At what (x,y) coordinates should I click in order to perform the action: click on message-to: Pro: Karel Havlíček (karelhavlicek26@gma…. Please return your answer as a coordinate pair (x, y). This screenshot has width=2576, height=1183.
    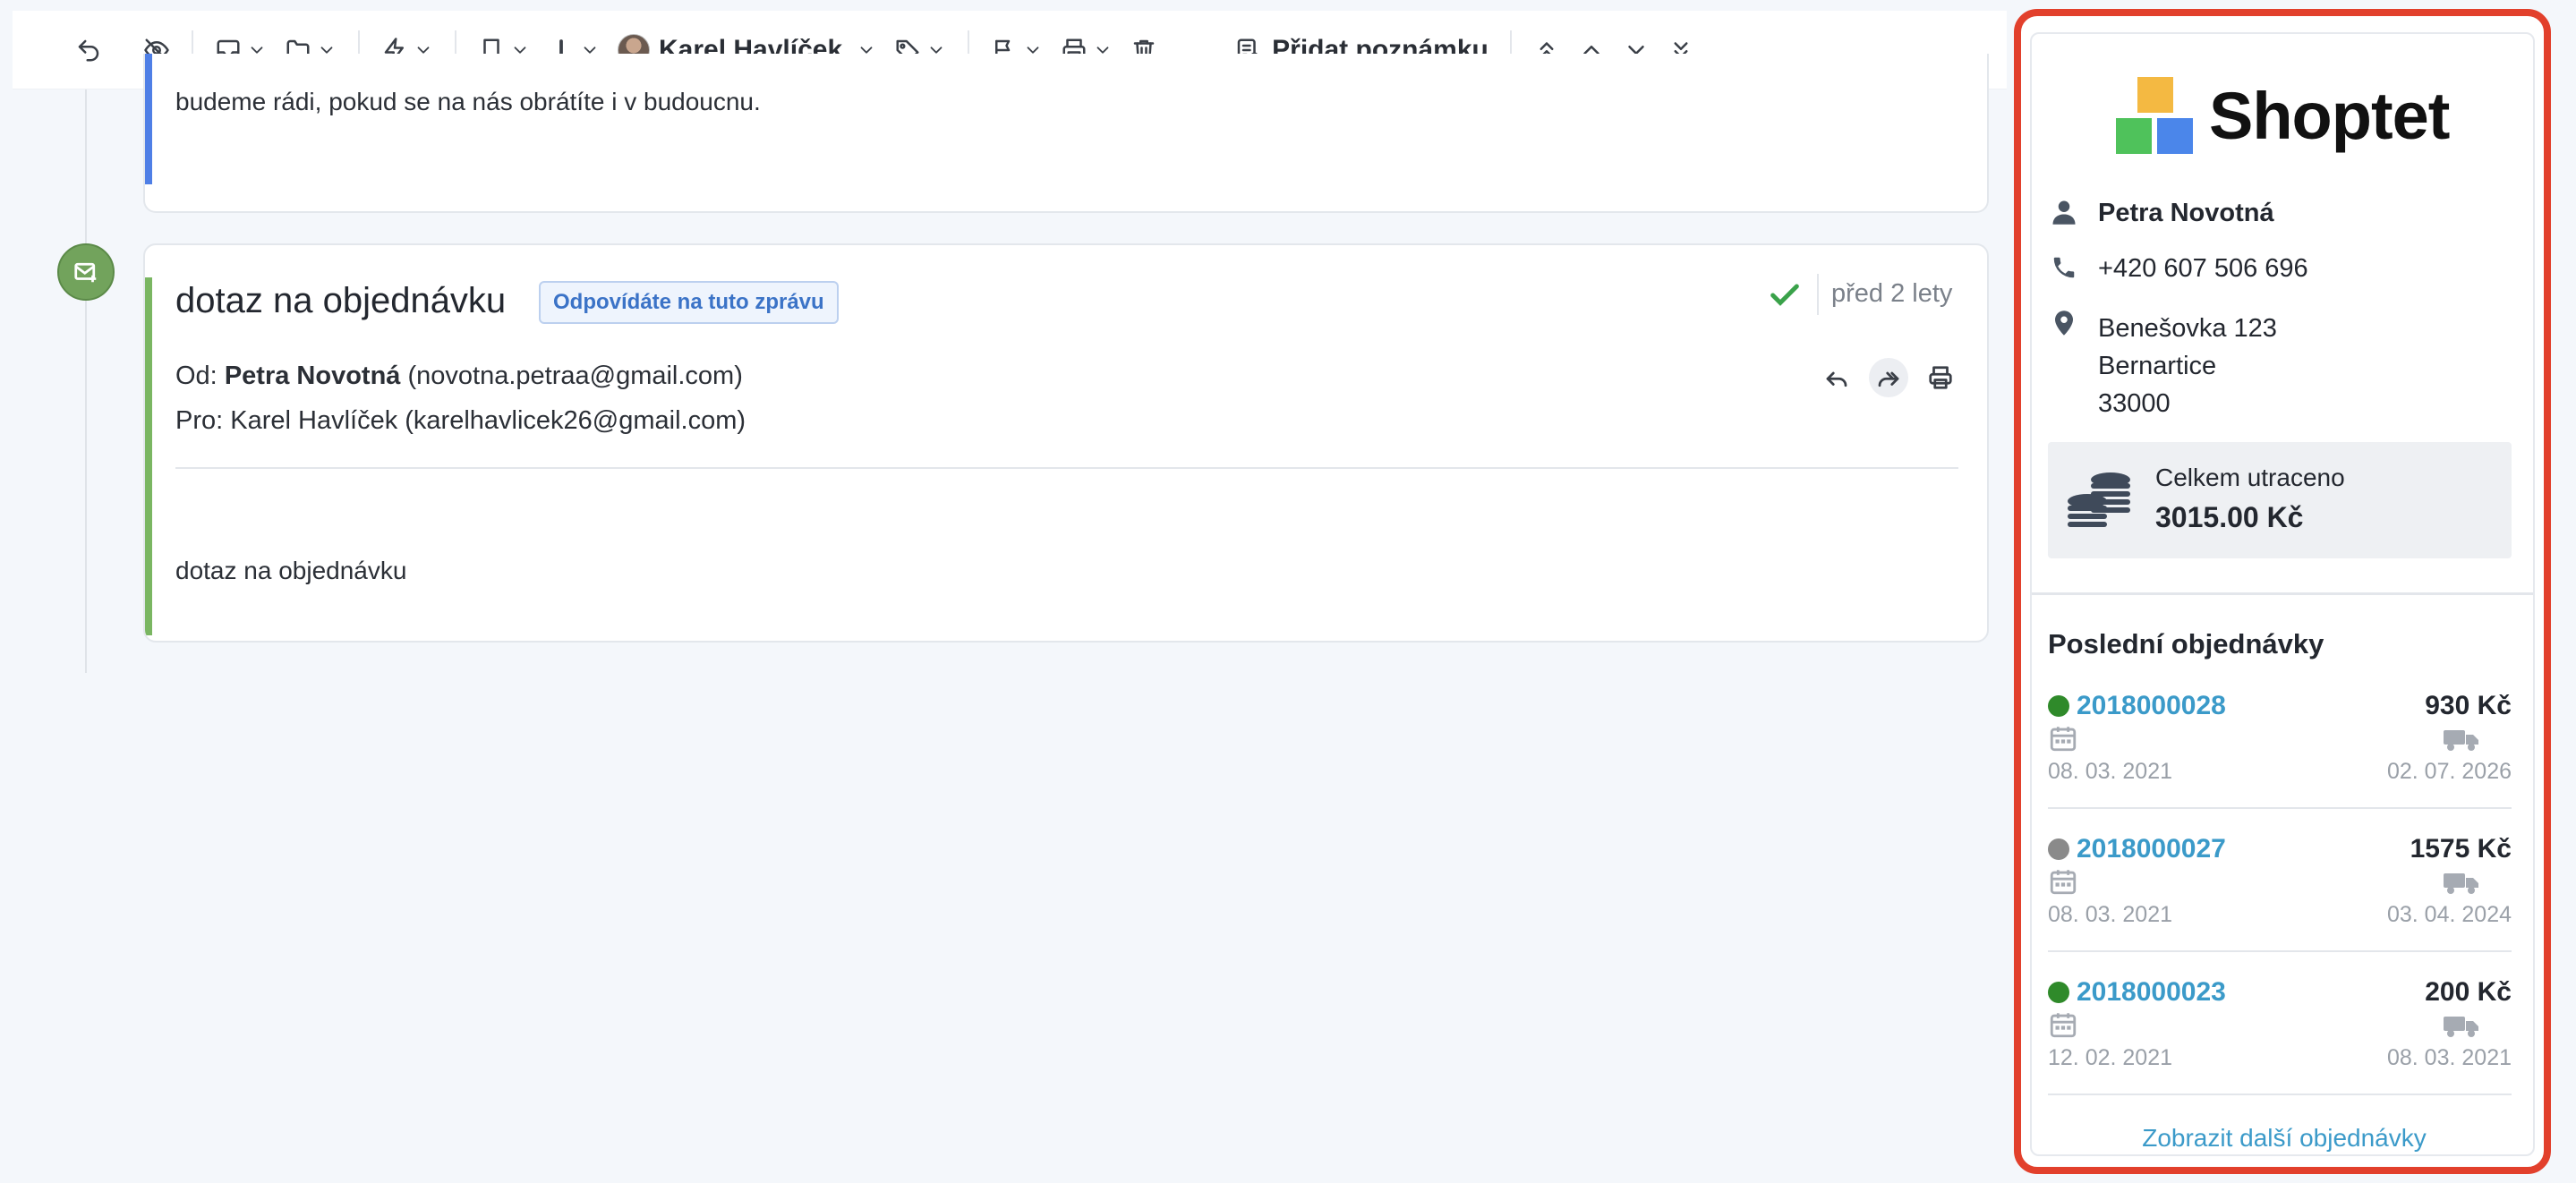
    Looking at the image, I should click on (460, 421).